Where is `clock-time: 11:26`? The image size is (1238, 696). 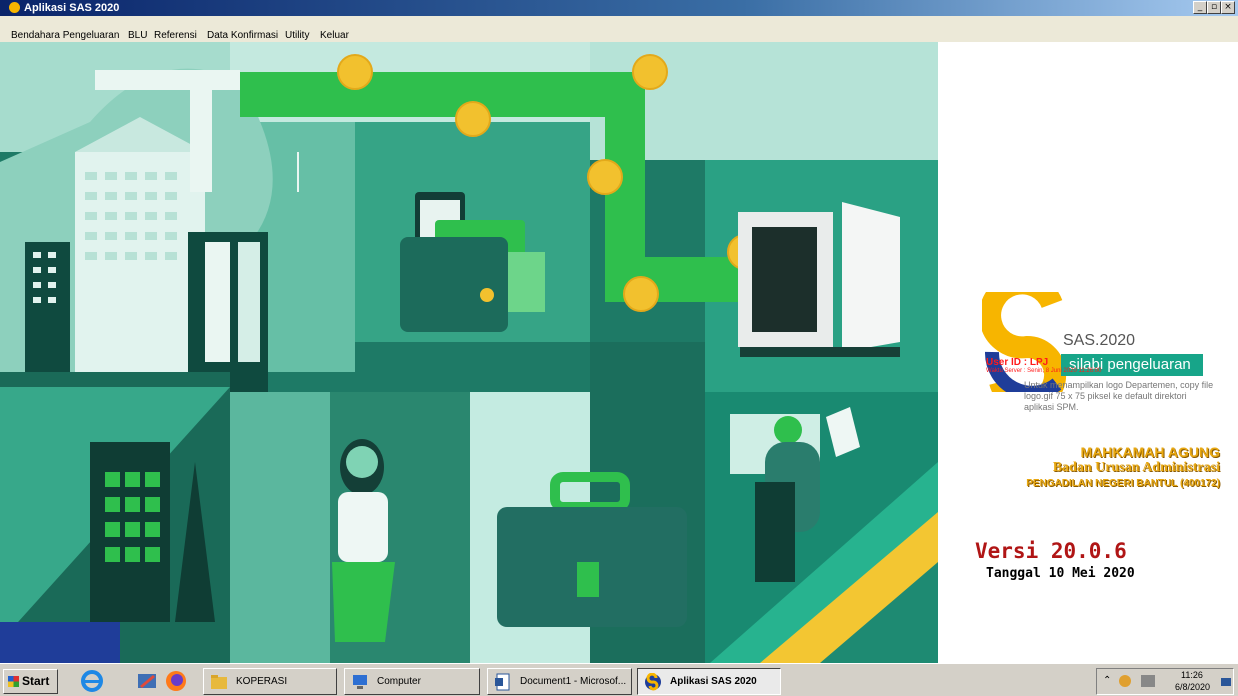 clock-time: 11:26 is located at coordinates (1192, 675).